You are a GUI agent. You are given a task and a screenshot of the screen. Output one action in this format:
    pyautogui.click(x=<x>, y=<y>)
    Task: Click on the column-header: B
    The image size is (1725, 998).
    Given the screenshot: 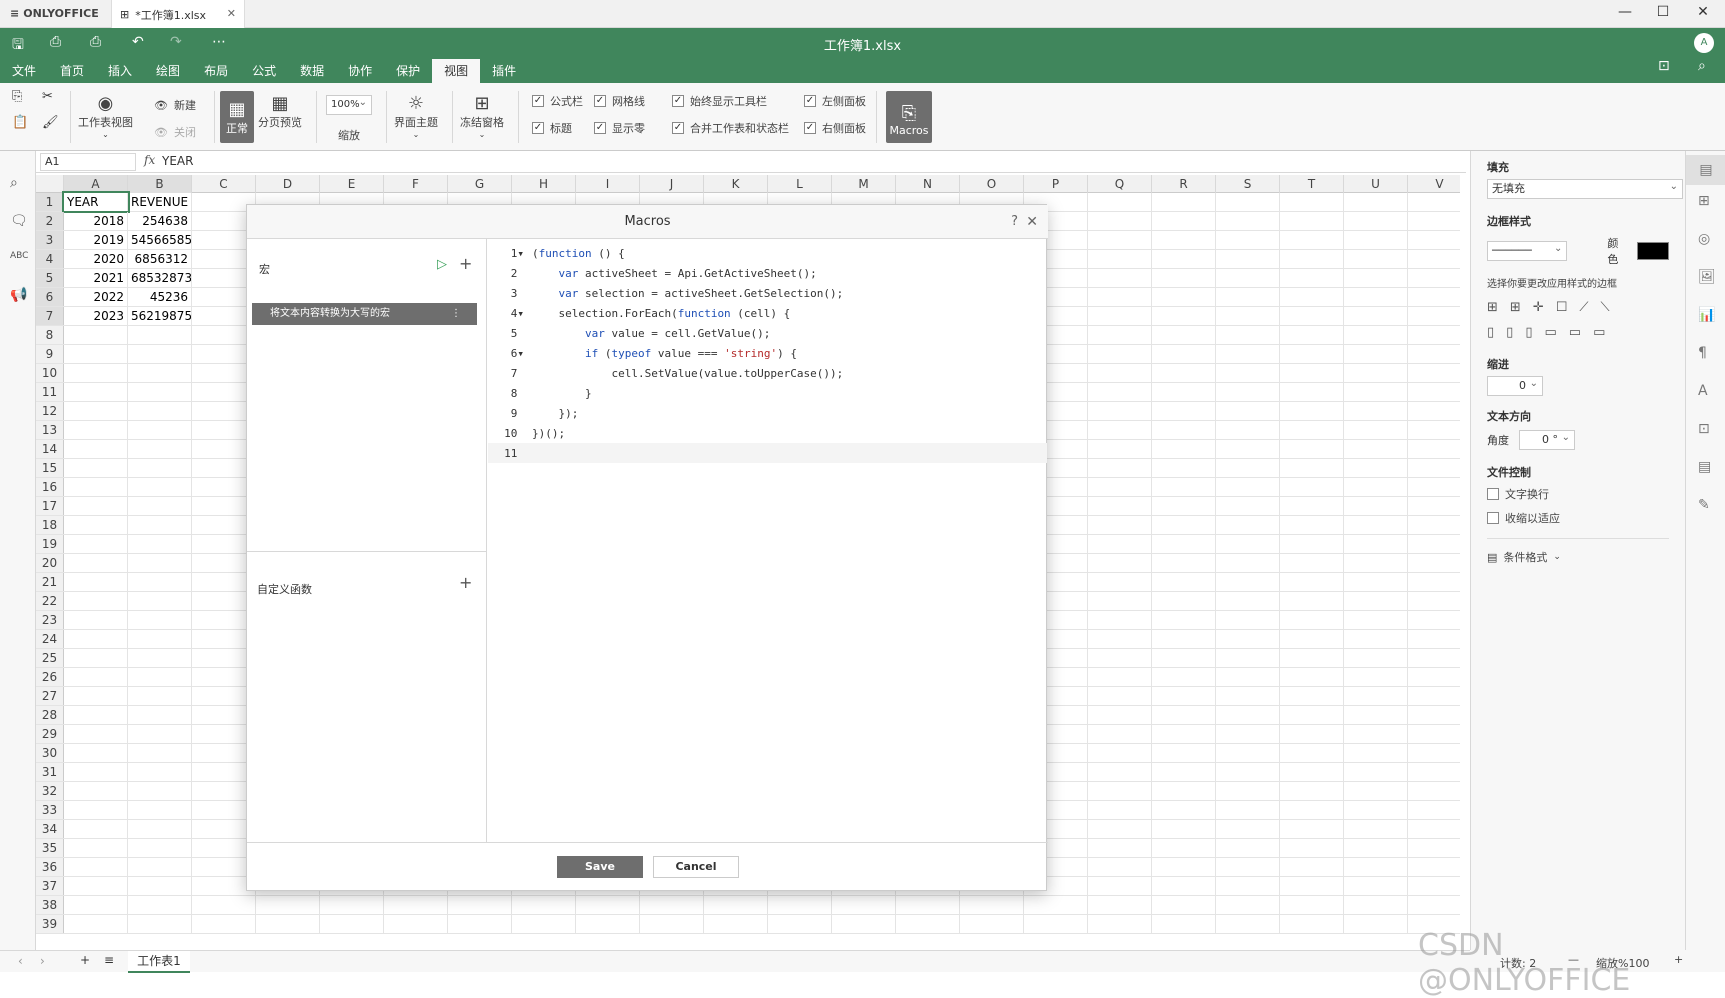 What is the action you would take?
    pyautogui.click(x=160, y=184)
    